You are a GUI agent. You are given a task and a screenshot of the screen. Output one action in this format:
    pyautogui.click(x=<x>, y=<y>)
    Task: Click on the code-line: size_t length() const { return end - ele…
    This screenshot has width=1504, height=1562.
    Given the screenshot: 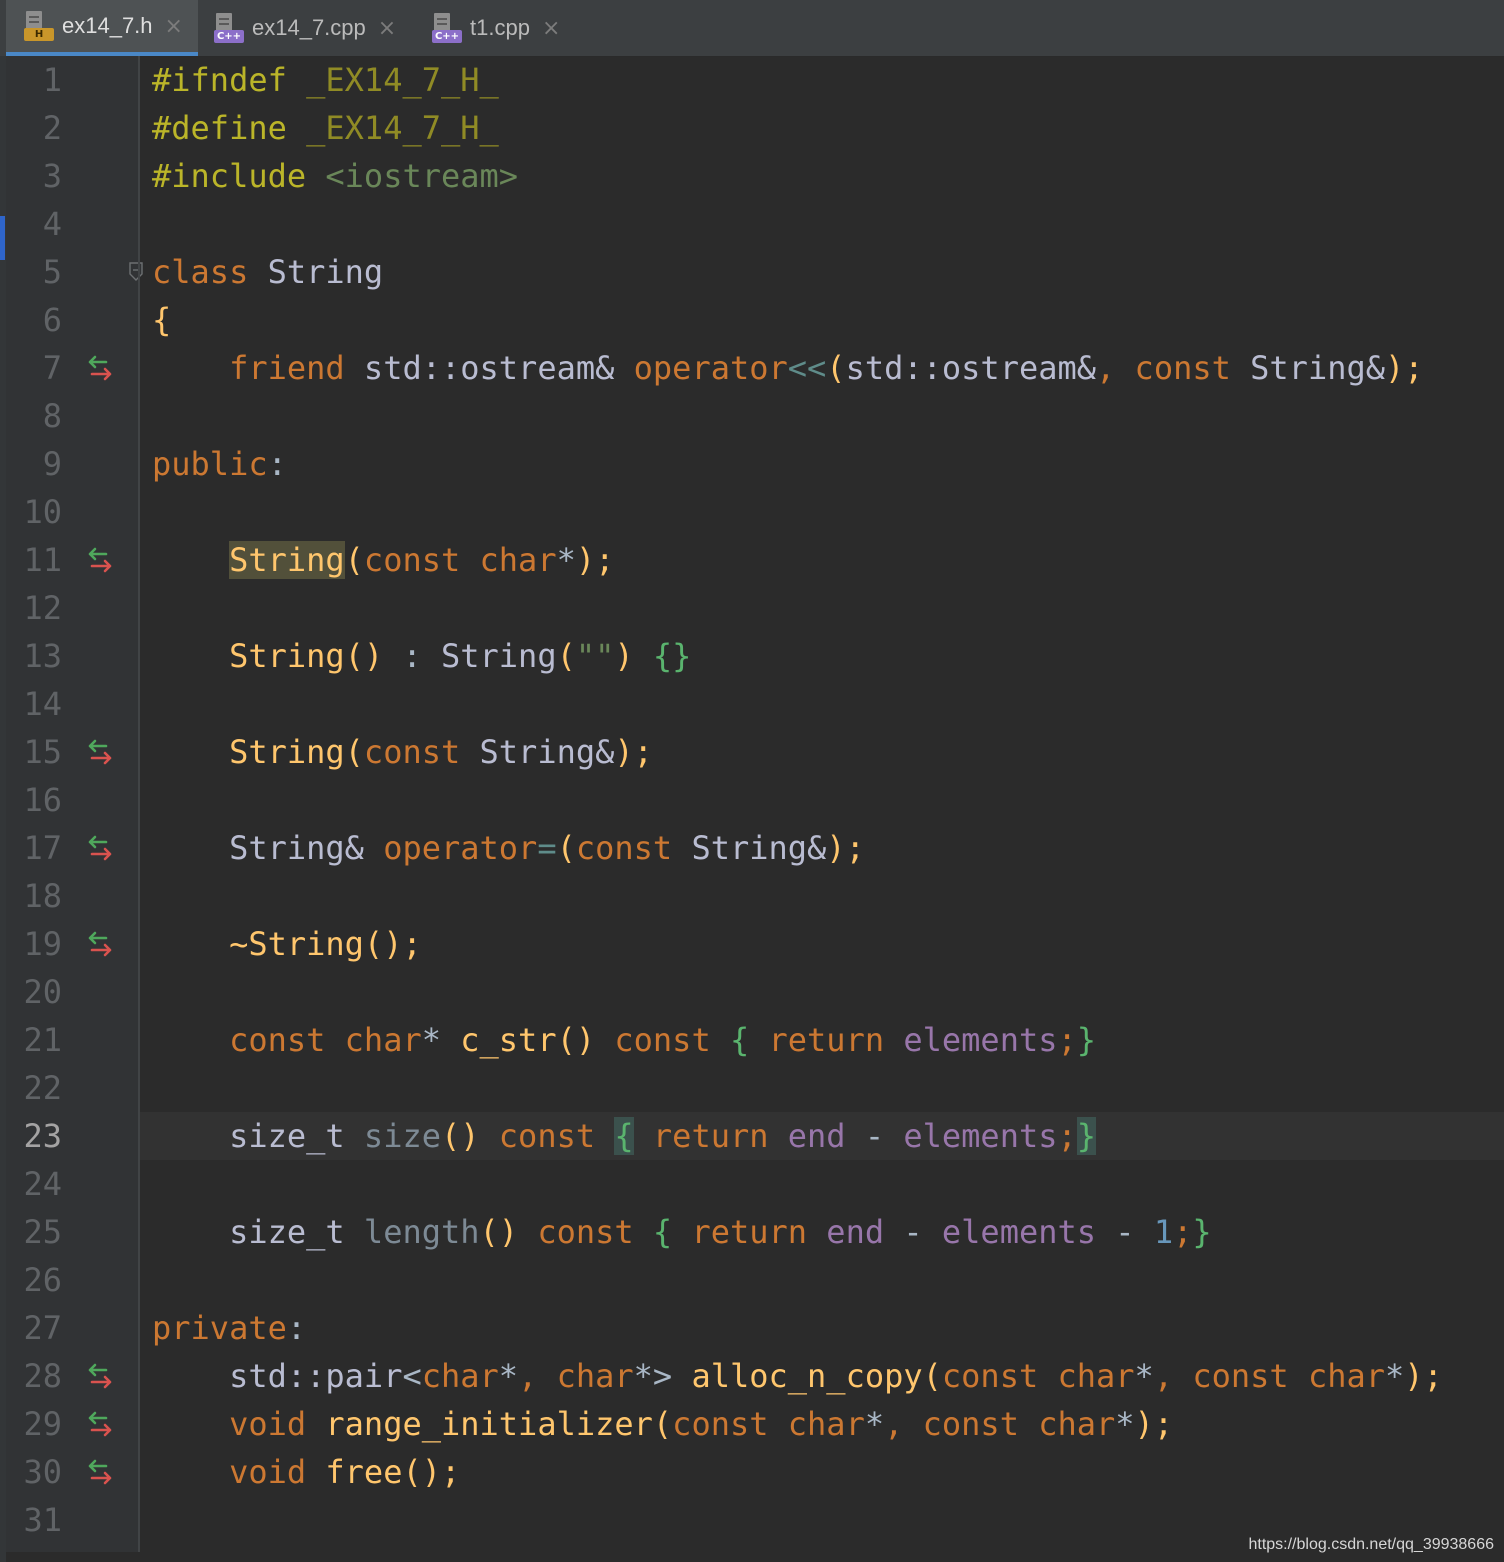 What is the action you would take?
    pyautogui.click(x=682, y=1232)
    